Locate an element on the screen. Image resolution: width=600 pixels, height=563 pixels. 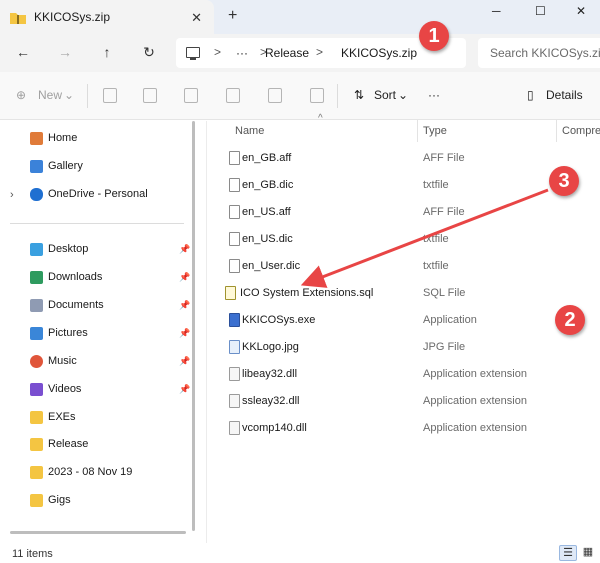
expand-chevron-icon: › is located at coordinates (12, 195).